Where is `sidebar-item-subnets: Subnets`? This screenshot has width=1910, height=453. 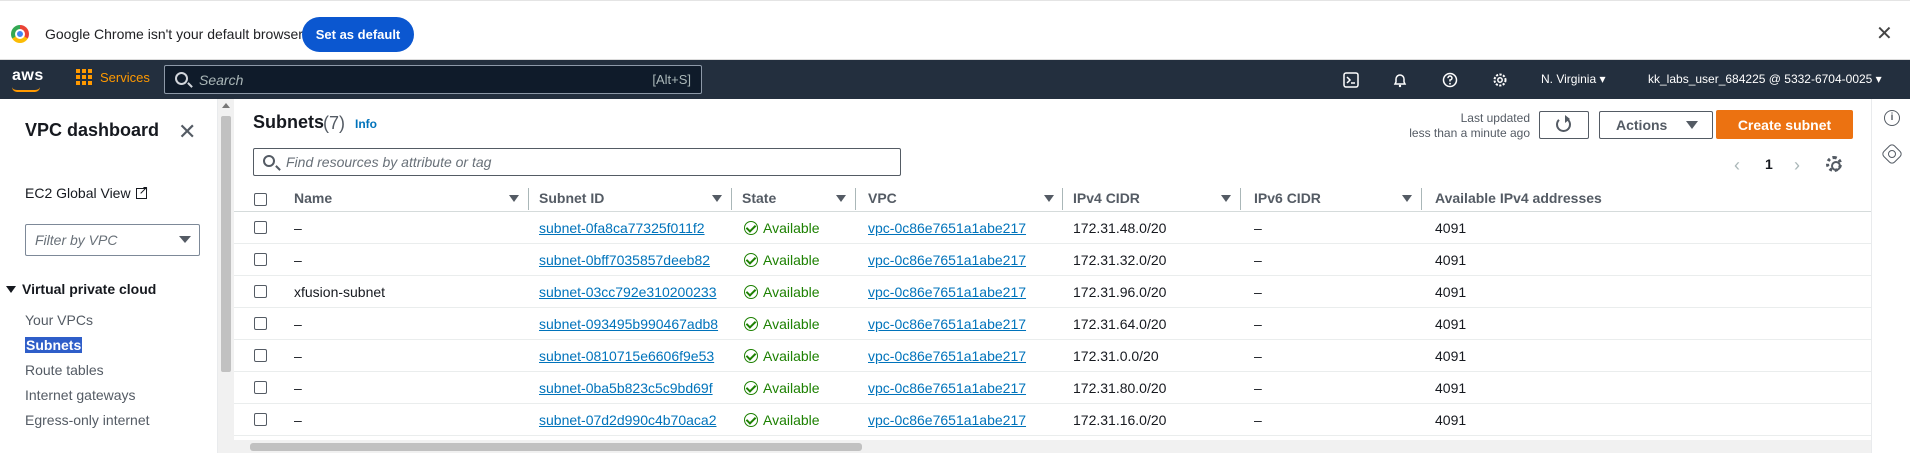
sidebar-item-subnets: Subnets is located at coordinates (54, 345).